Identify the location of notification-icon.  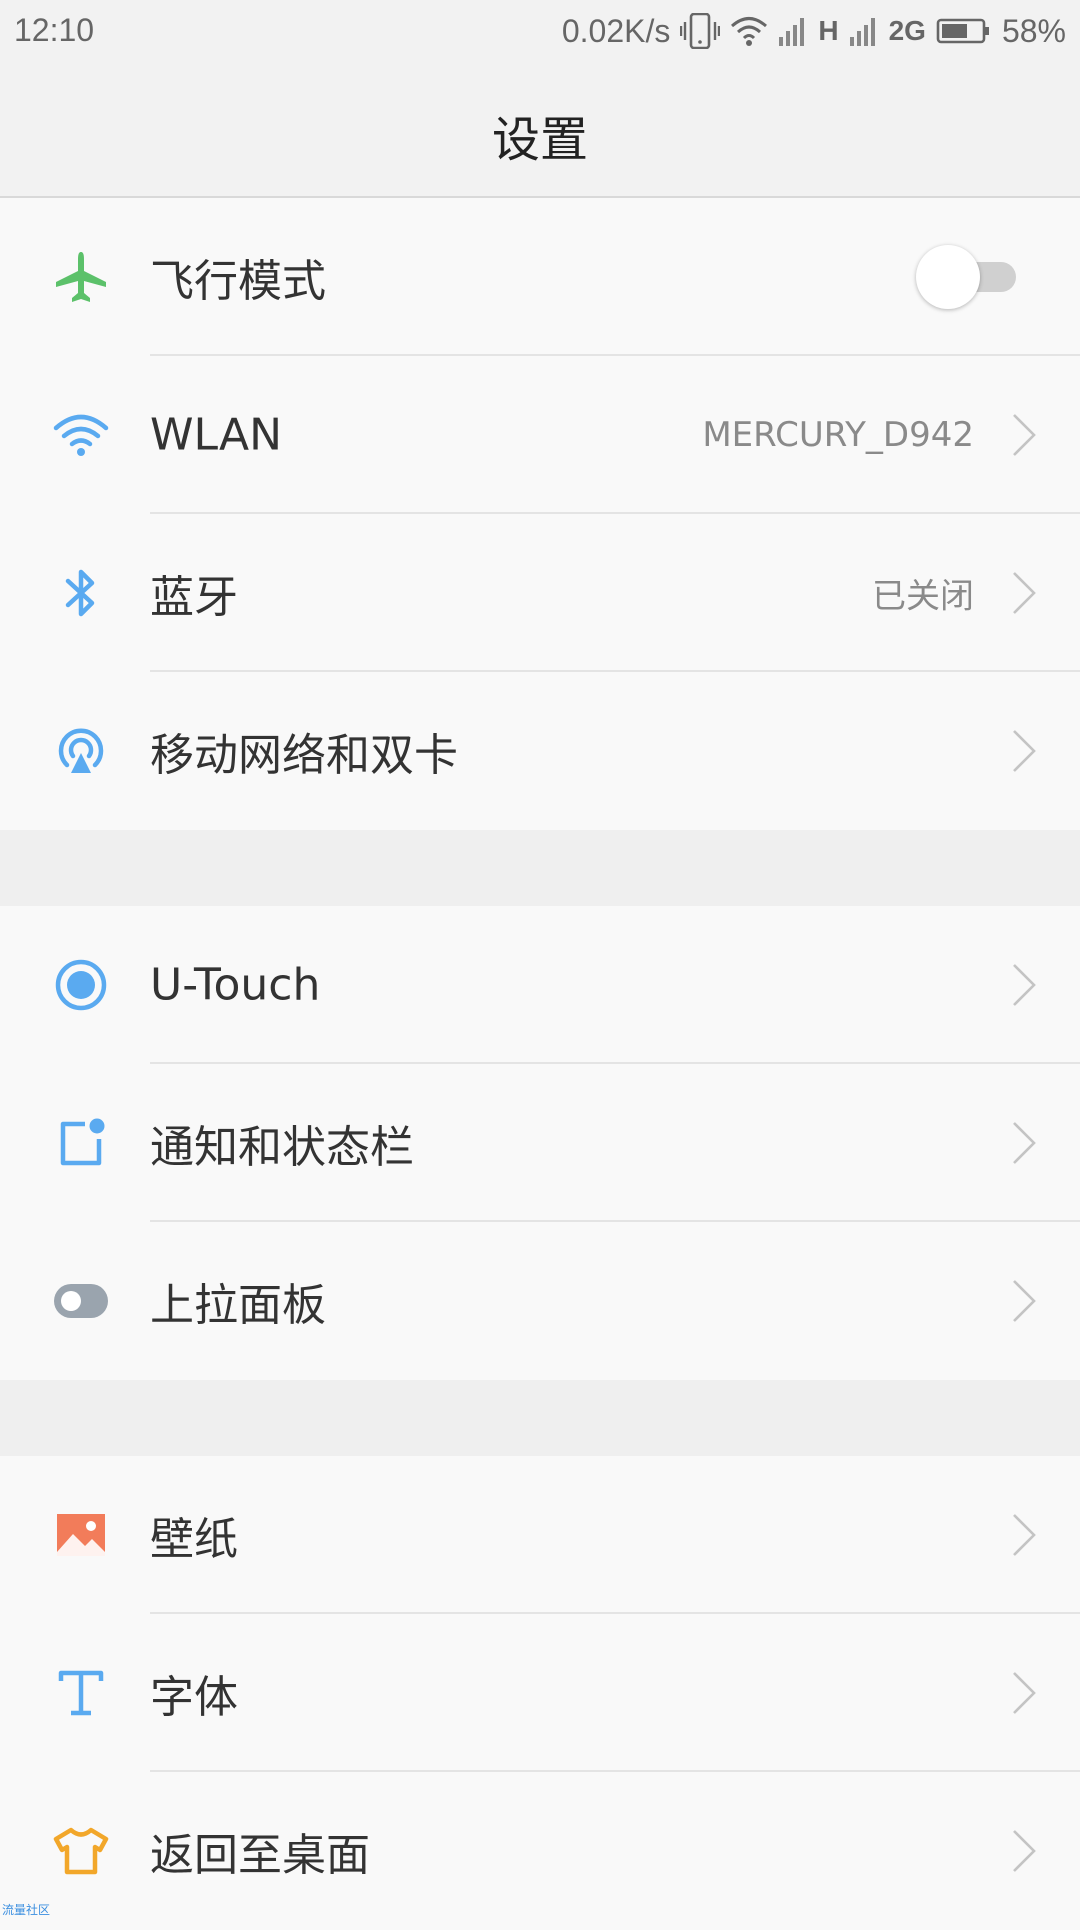
(81, 1143).